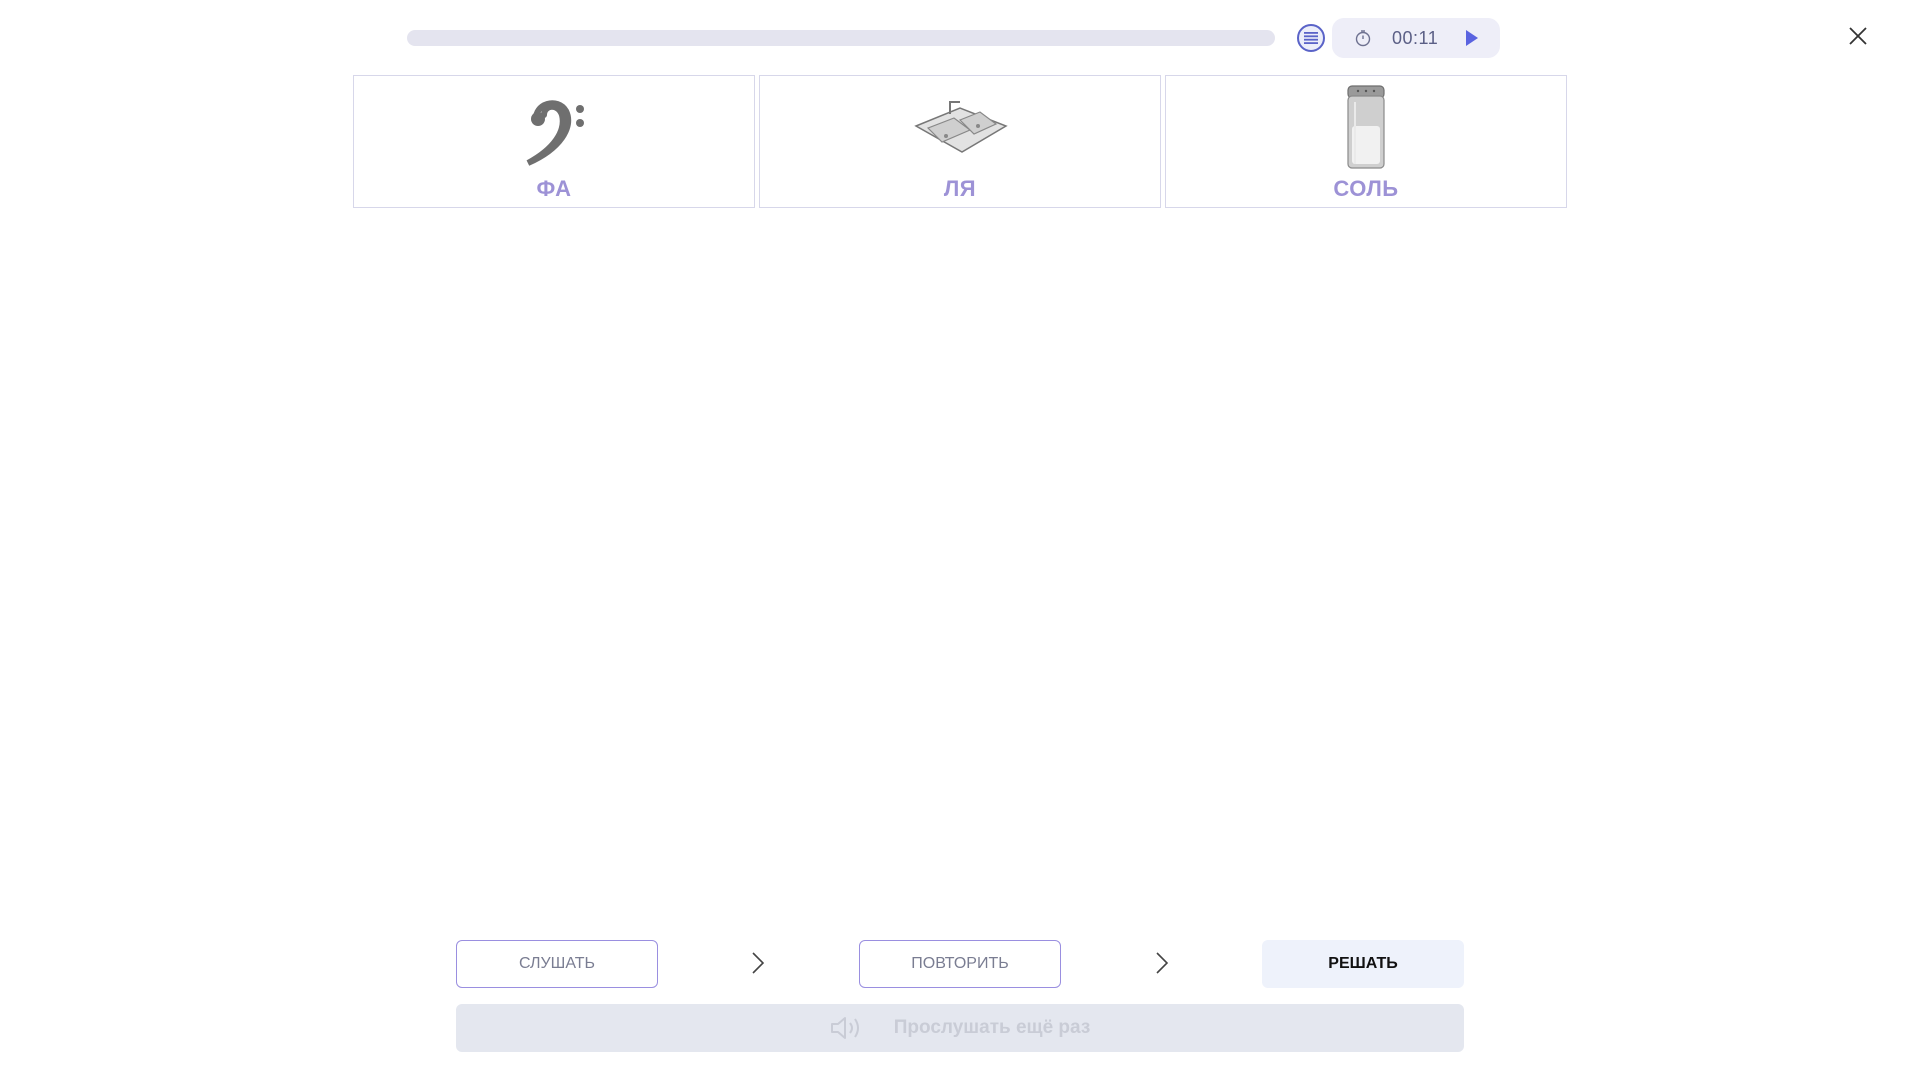  I want to click on listen-again-button: Прослушать ещё раз, so click(960, 1028).